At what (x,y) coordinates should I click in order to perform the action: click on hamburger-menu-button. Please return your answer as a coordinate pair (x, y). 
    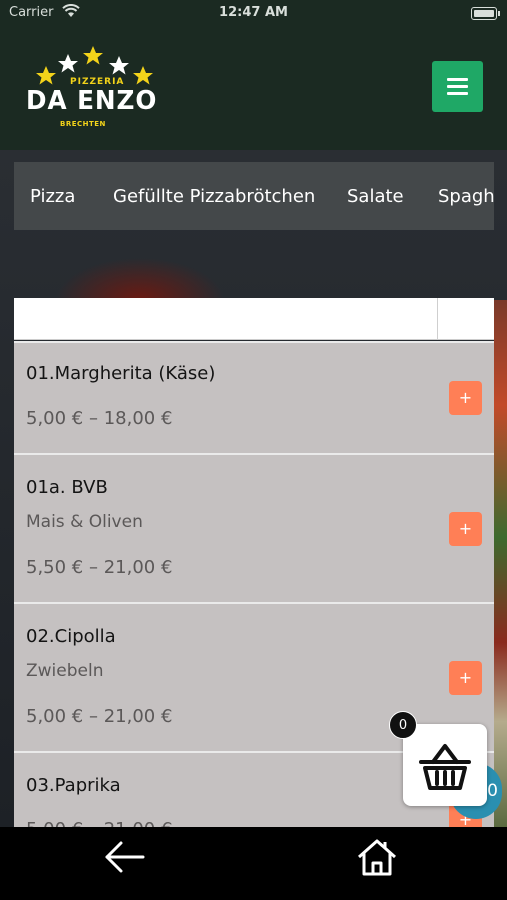
    Looking at the image, I should click on (457, 86).